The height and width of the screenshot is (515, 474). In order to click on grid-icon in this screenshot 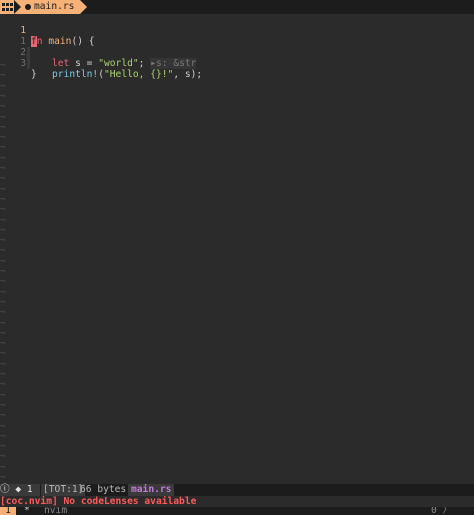, I will do `click(11, 7)`.